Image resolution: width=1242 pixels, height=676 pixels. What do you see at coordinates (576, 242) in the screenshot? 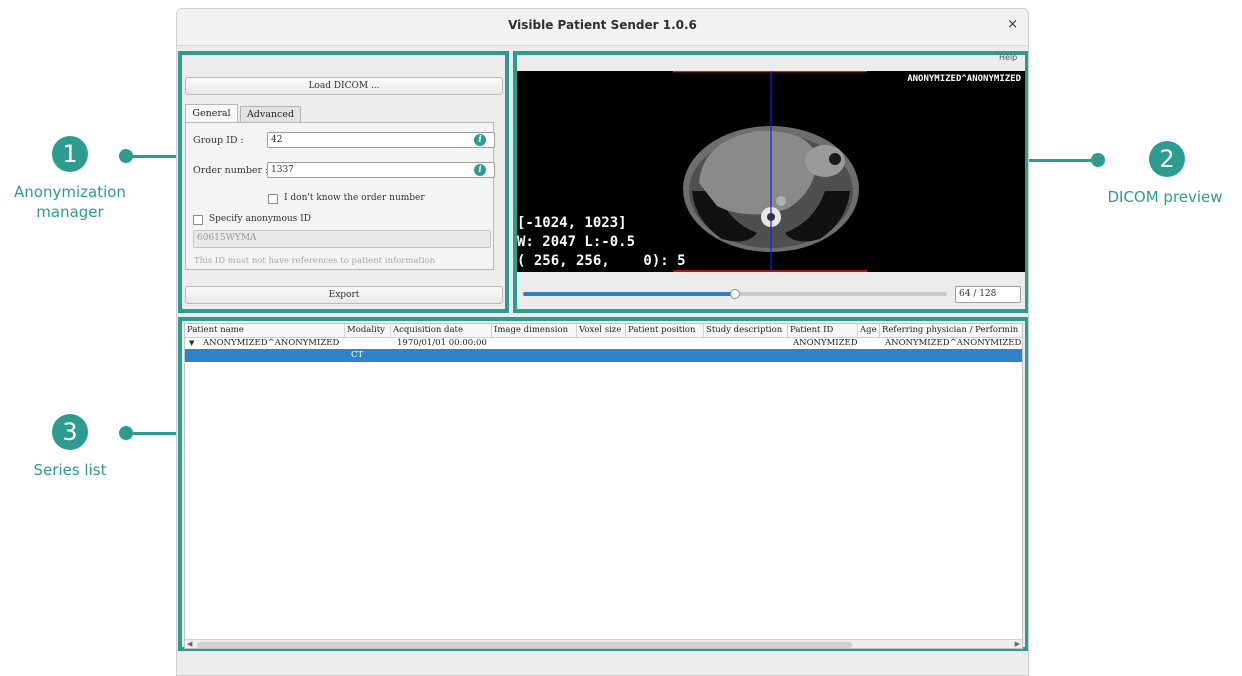
I see `window-level-overlay: W: 2047 L:-0.5` at bounding box center [576, 242].